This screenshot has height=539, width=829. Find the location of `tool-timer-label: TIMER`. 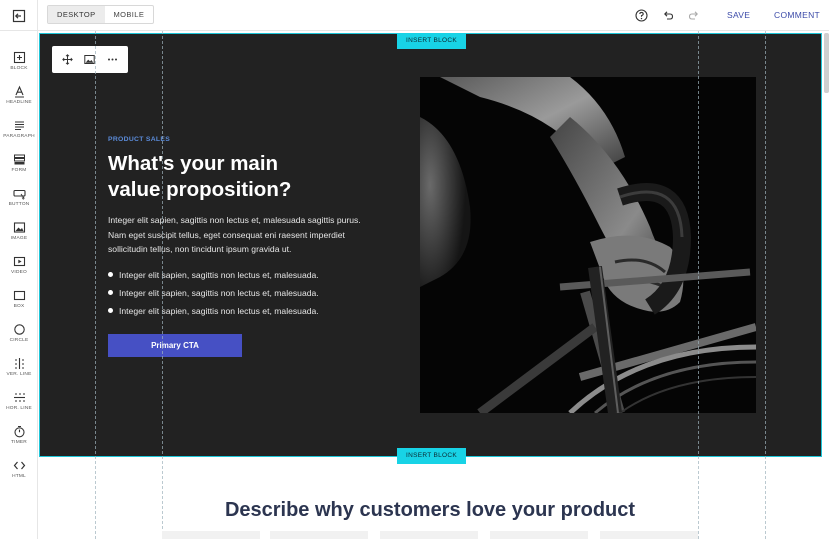

tool-timer-label: TIMER is located at coordinates (19, 442).